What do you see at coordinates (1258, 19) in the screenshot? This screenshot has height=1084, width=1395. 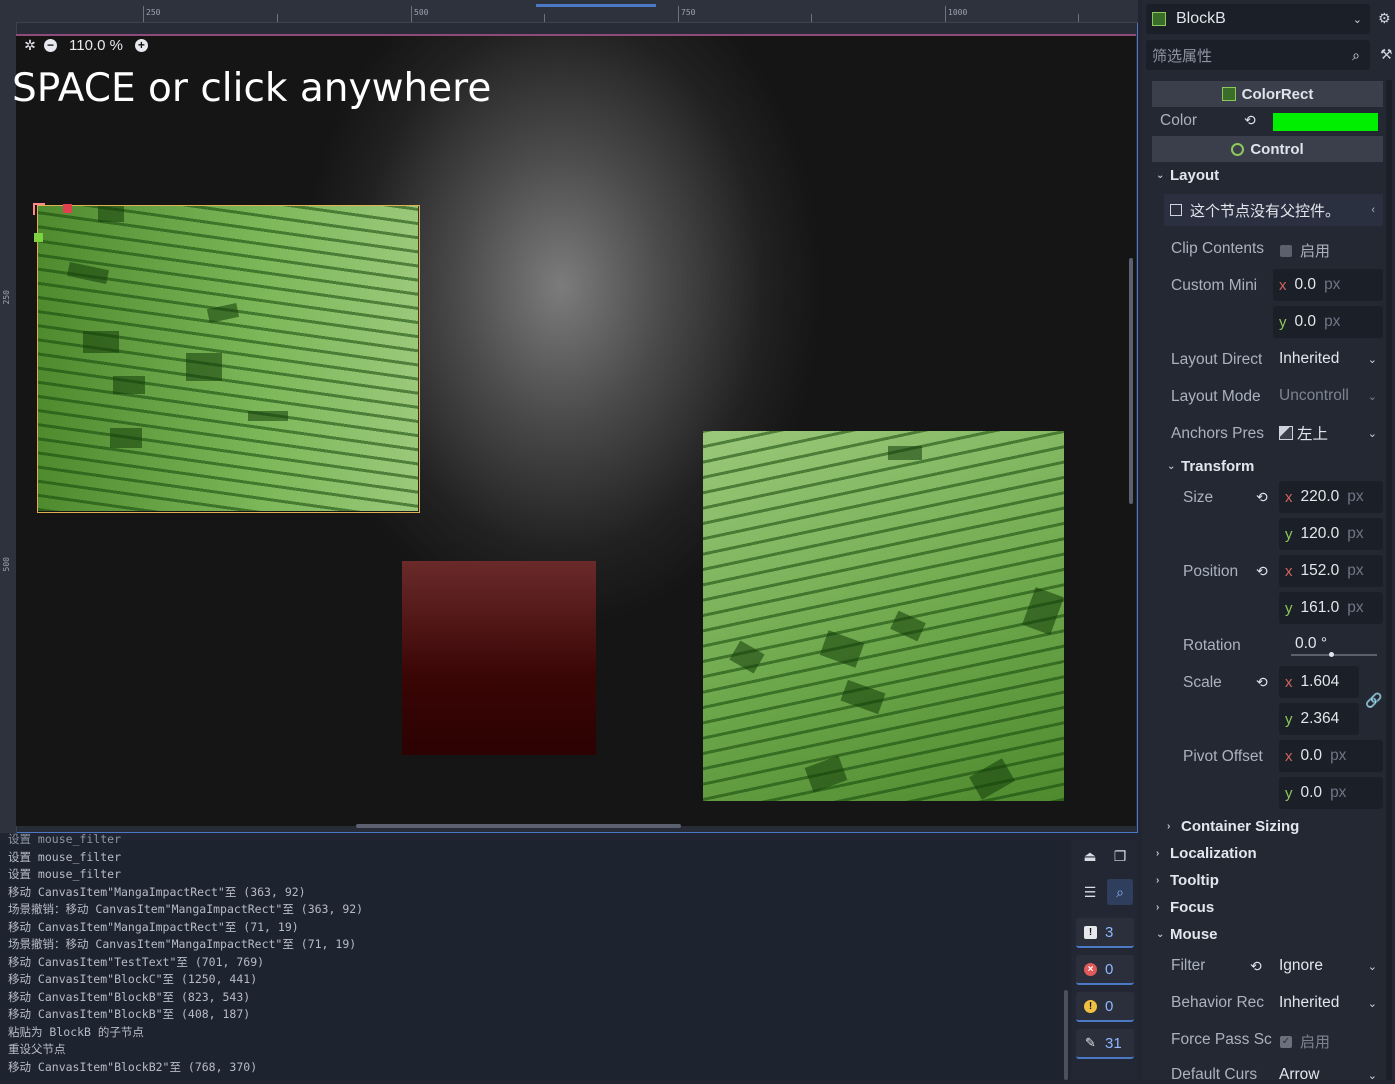 I see `node-selector: BlockB ⌄` at bounding box center [1258, 19].